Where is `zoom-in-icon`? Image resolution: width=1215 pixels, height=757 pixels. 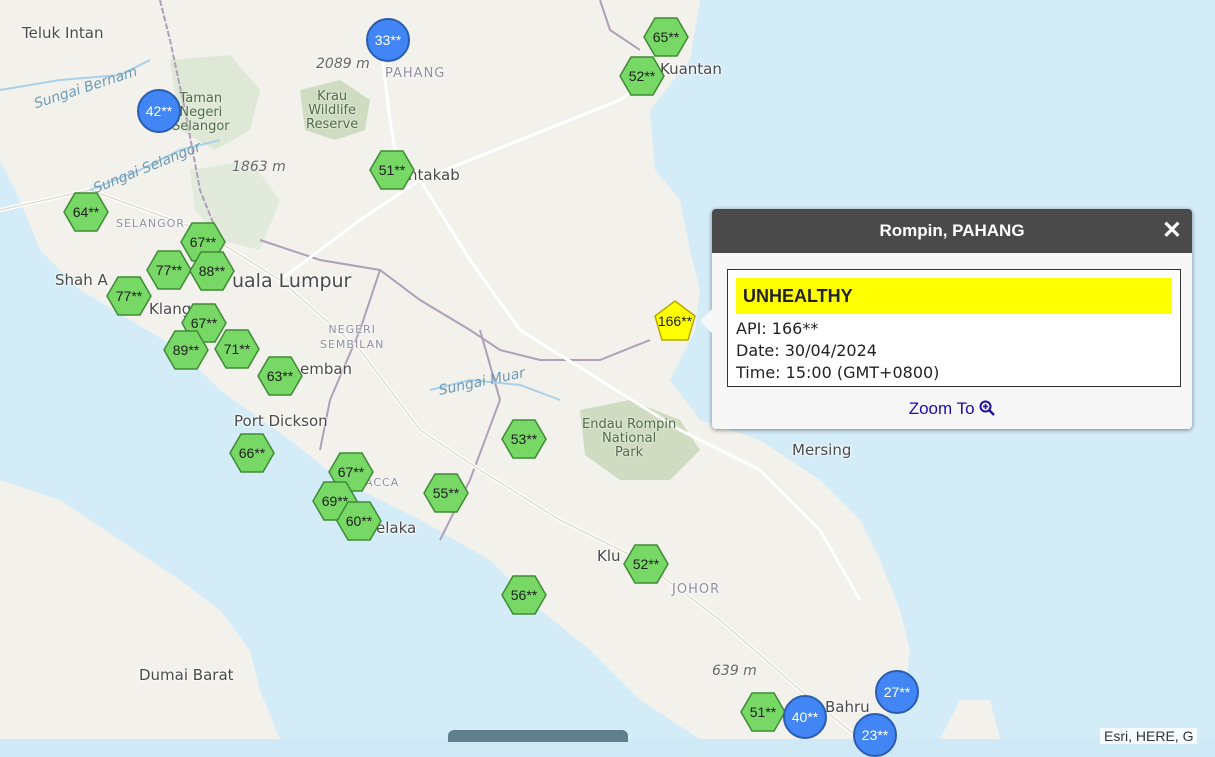
zoom-in-icon is located at coordinates (987, 408).